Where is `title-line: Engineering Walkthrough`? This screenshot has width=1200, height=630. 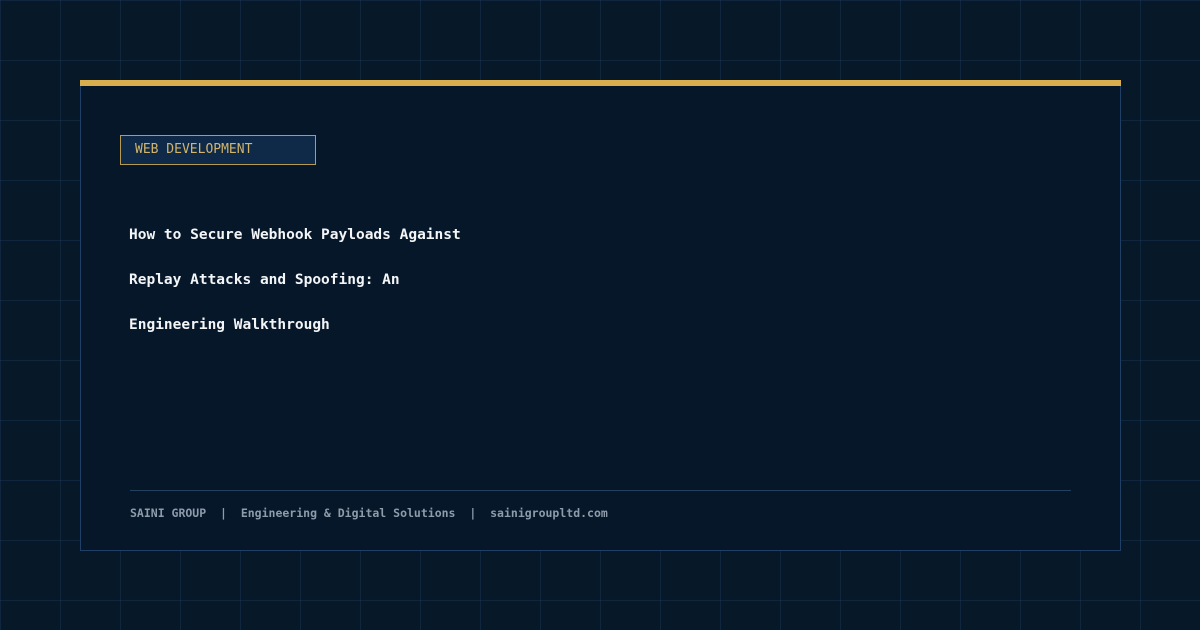
title-line: Engineering Walkthrough is located at coordinates (229, 325).